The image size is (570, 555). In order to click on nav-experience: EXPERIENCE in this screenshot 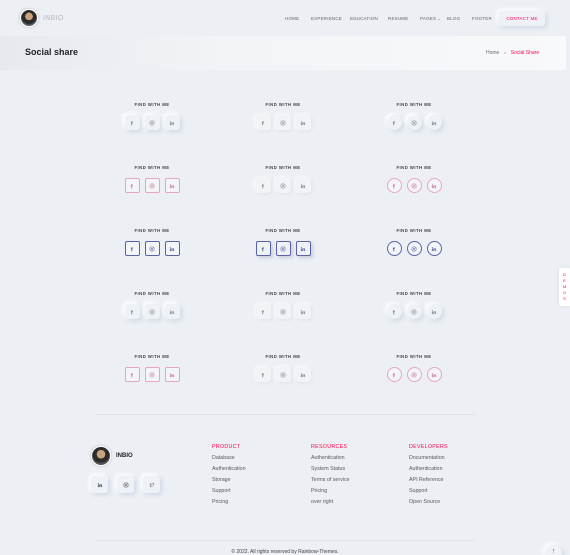, I will do `click(326, 18)`.